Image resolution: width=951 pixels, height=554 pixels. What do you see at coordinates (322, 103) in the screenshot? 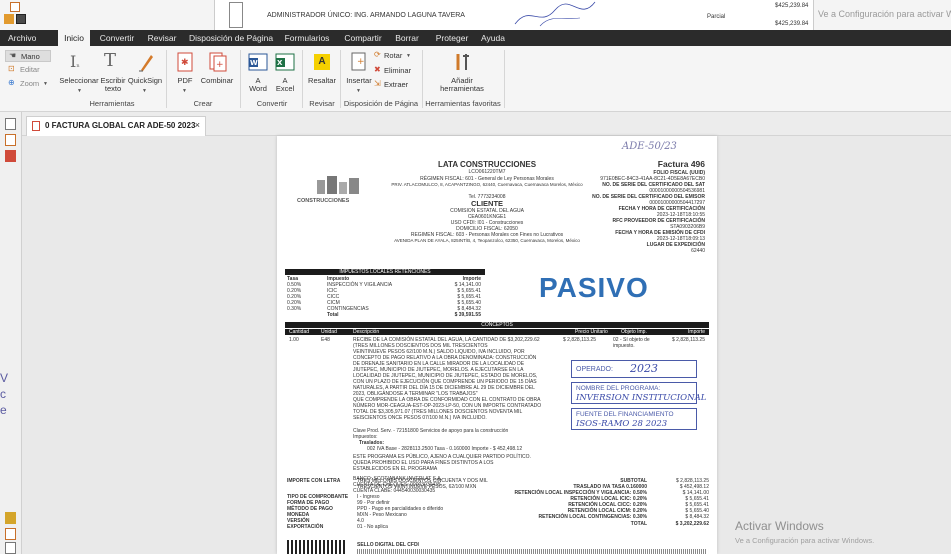
I see `group-revisar: Revisar` at bounding box center [322, 103].